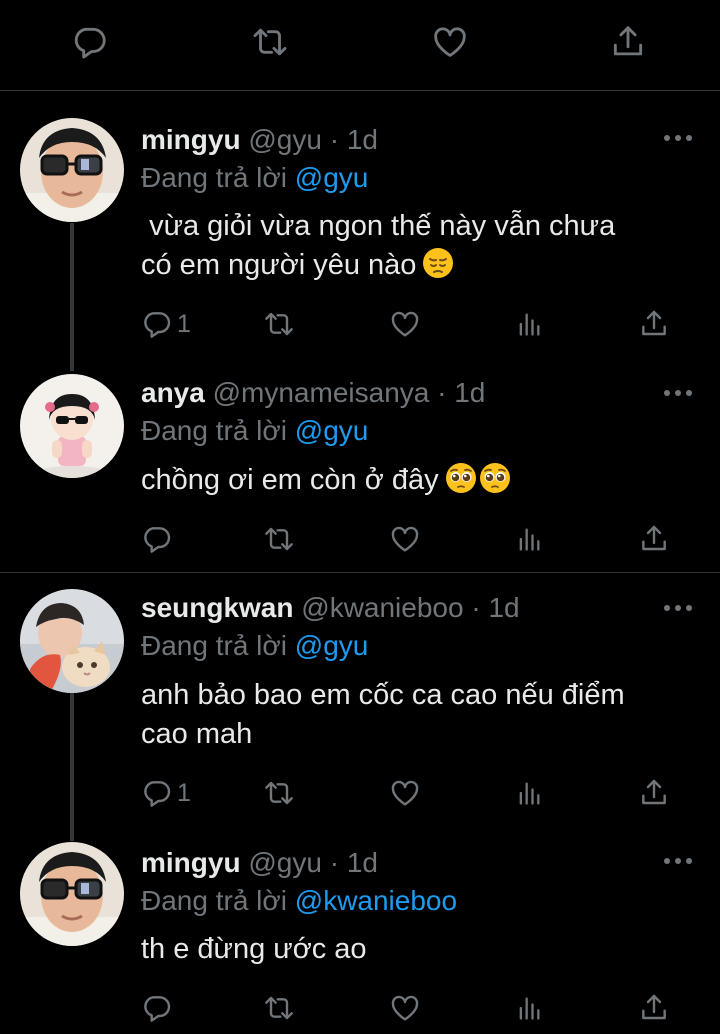 This screenshot has width=720, height=1034. What do you see at coordinates (217, 607) in the screenshot?
I see `display-name: seungkwan` at bounding box center [217, 607].